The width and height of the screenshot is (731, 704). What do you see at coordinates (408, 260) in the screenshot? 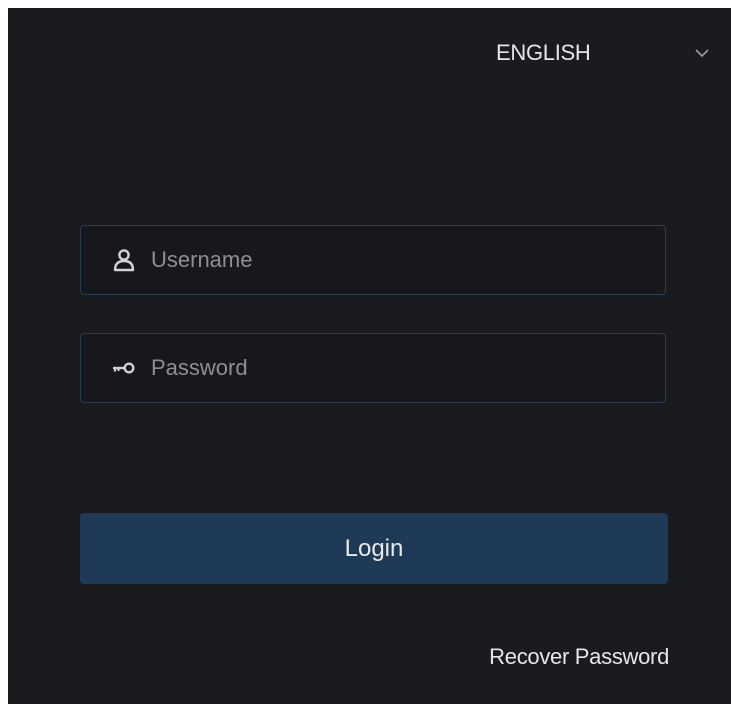
I see `username-input` at bounding box center [408, 260].